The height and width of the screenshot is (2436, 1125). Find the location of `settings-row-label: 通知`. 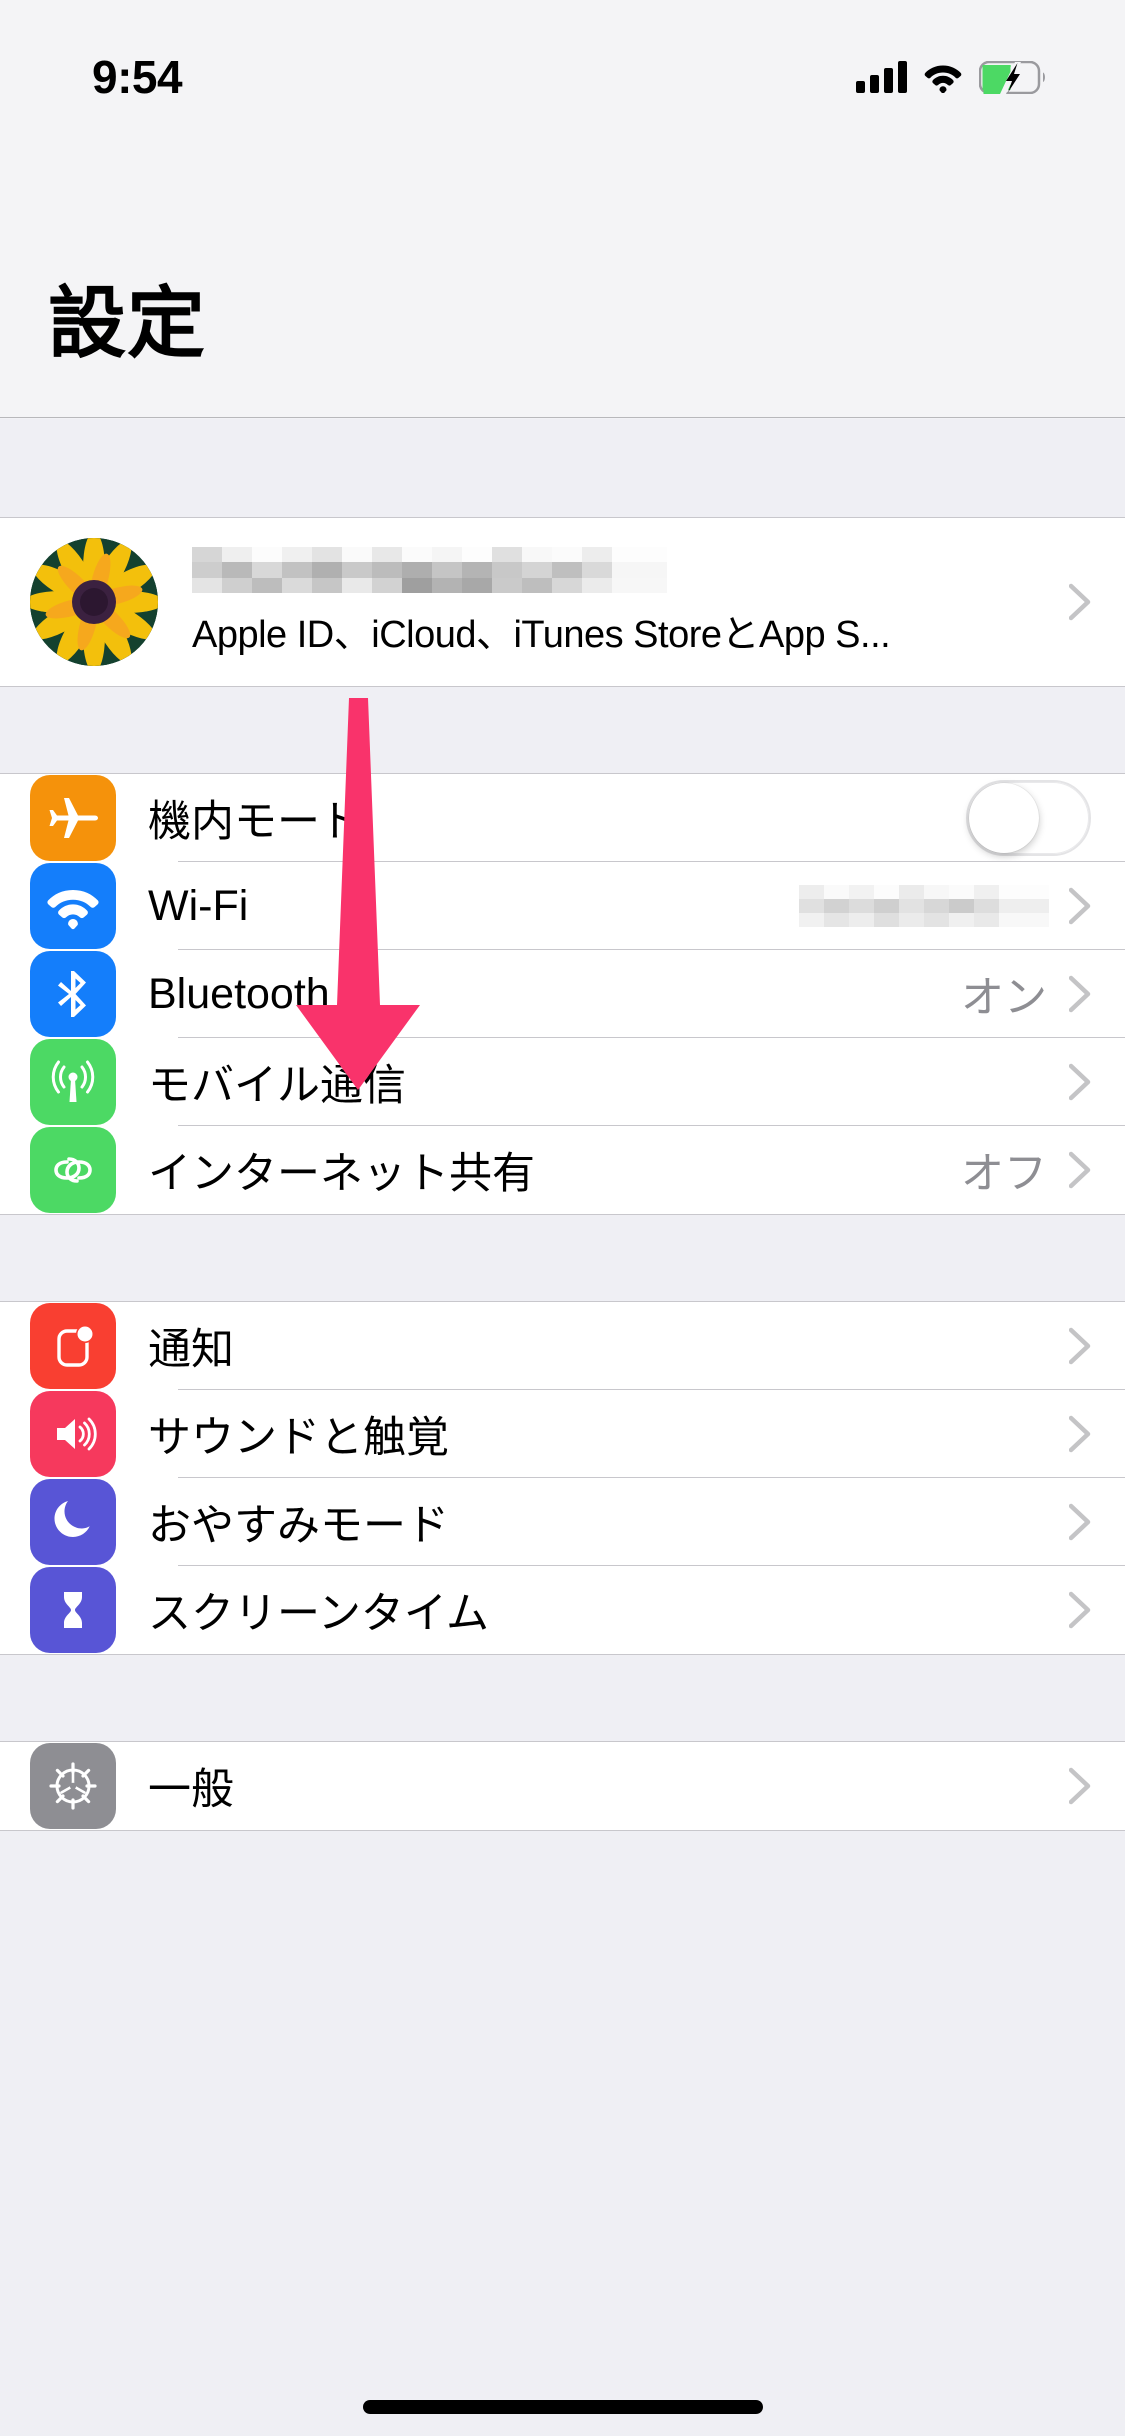

settings-row-label: 通知 is located at coordinates (191, 1350).